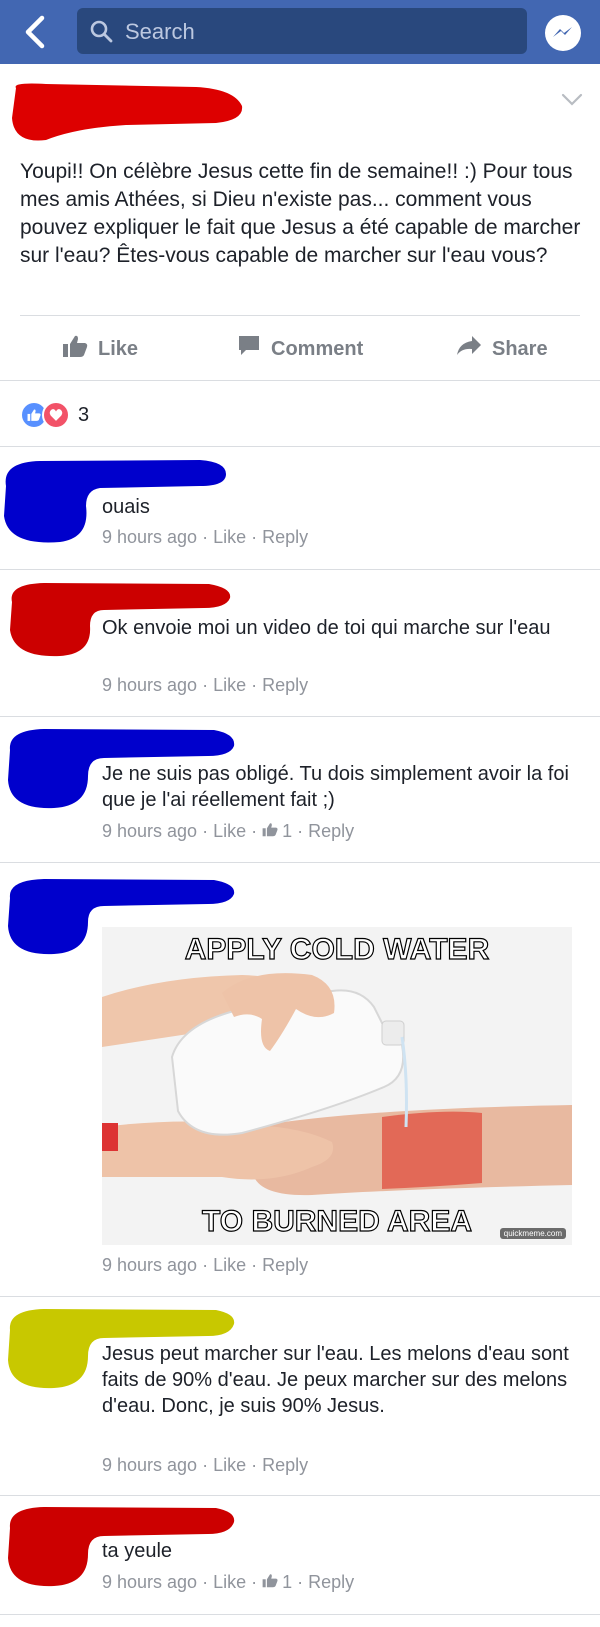 Image resolution: width=600 pixels, height=1627 pixels. What do you see at coordinates (36, 32) in the screenshot?
I see `back-icon` at bounding box center [36, 32].